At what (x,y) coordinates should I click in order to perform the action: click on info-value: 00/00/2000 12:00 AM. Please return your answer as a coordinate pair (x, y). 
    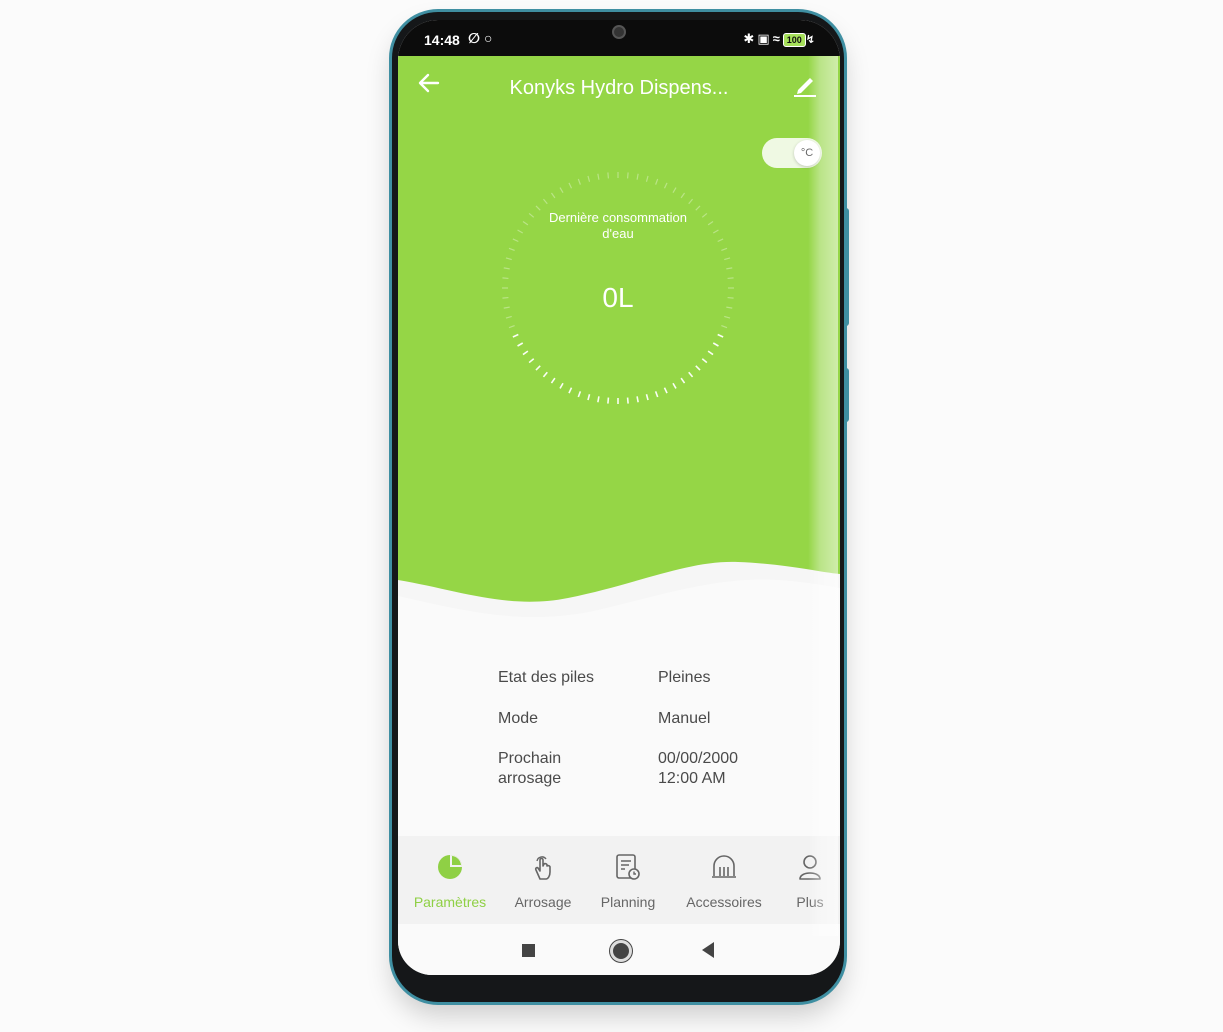
    Looking at the image, I should click on (698, 768).